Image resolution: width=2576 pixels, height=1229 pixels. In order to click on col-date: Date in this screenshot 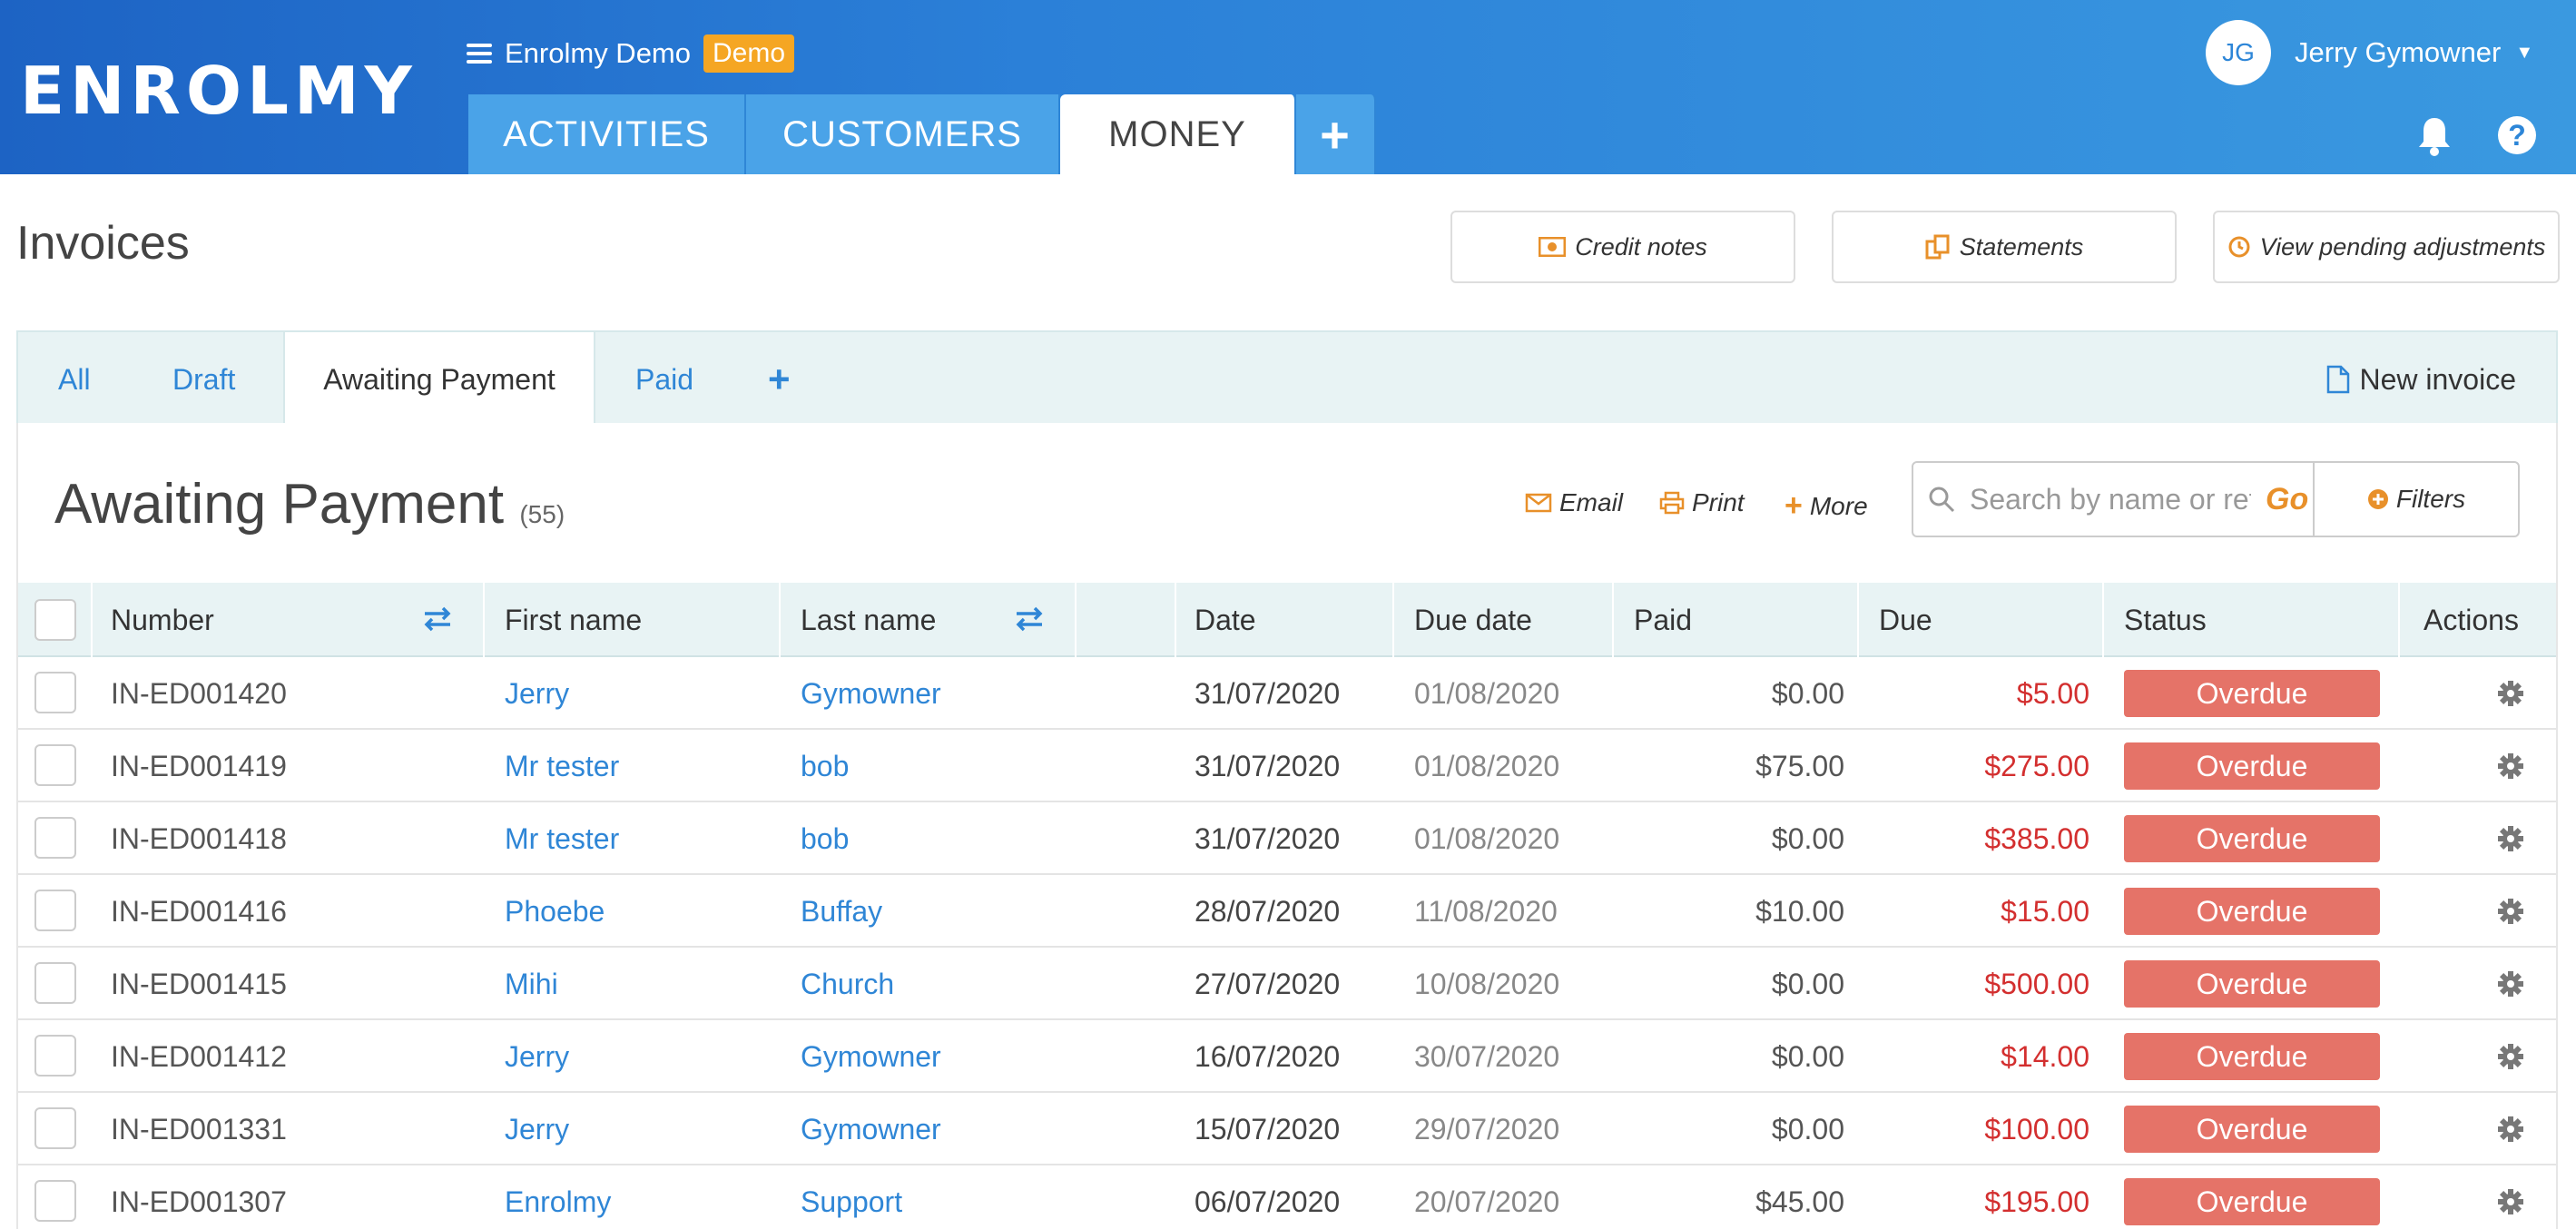, I will do `click(1225, 620)`.